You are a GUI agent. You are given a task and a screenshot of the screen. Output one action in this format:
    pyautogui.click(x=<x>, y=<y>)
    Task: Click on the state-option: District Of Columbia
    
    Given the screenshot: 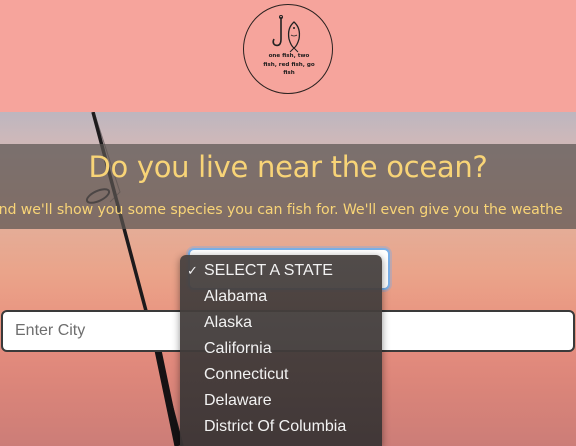 What is the action you would take?
    pyautogui.click(x=281, y=427)
    